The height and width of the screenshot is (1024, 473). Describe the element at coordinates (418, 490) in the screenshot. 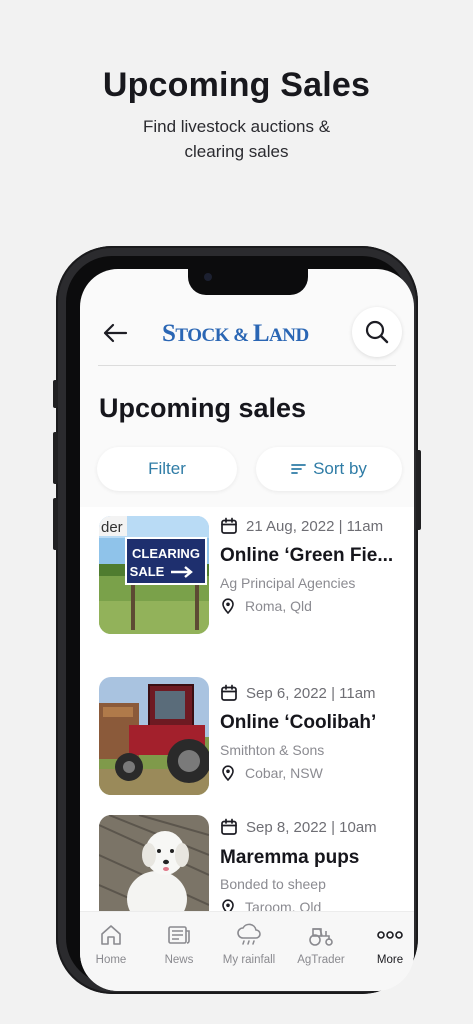

I see `phone-power-button` at that location.